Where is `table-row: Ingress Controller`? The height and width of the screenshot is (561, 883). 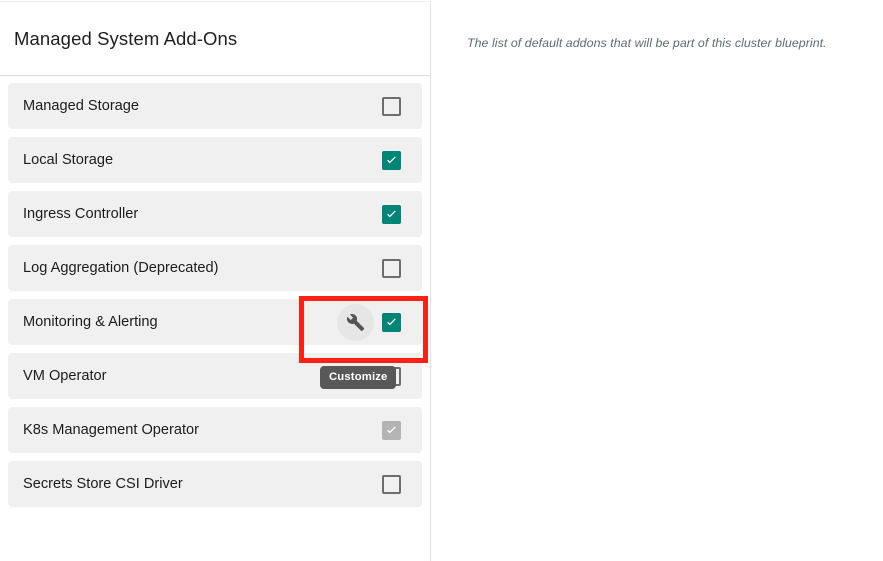
table-row: Ingress Controller is located at coordinates (215, 214).